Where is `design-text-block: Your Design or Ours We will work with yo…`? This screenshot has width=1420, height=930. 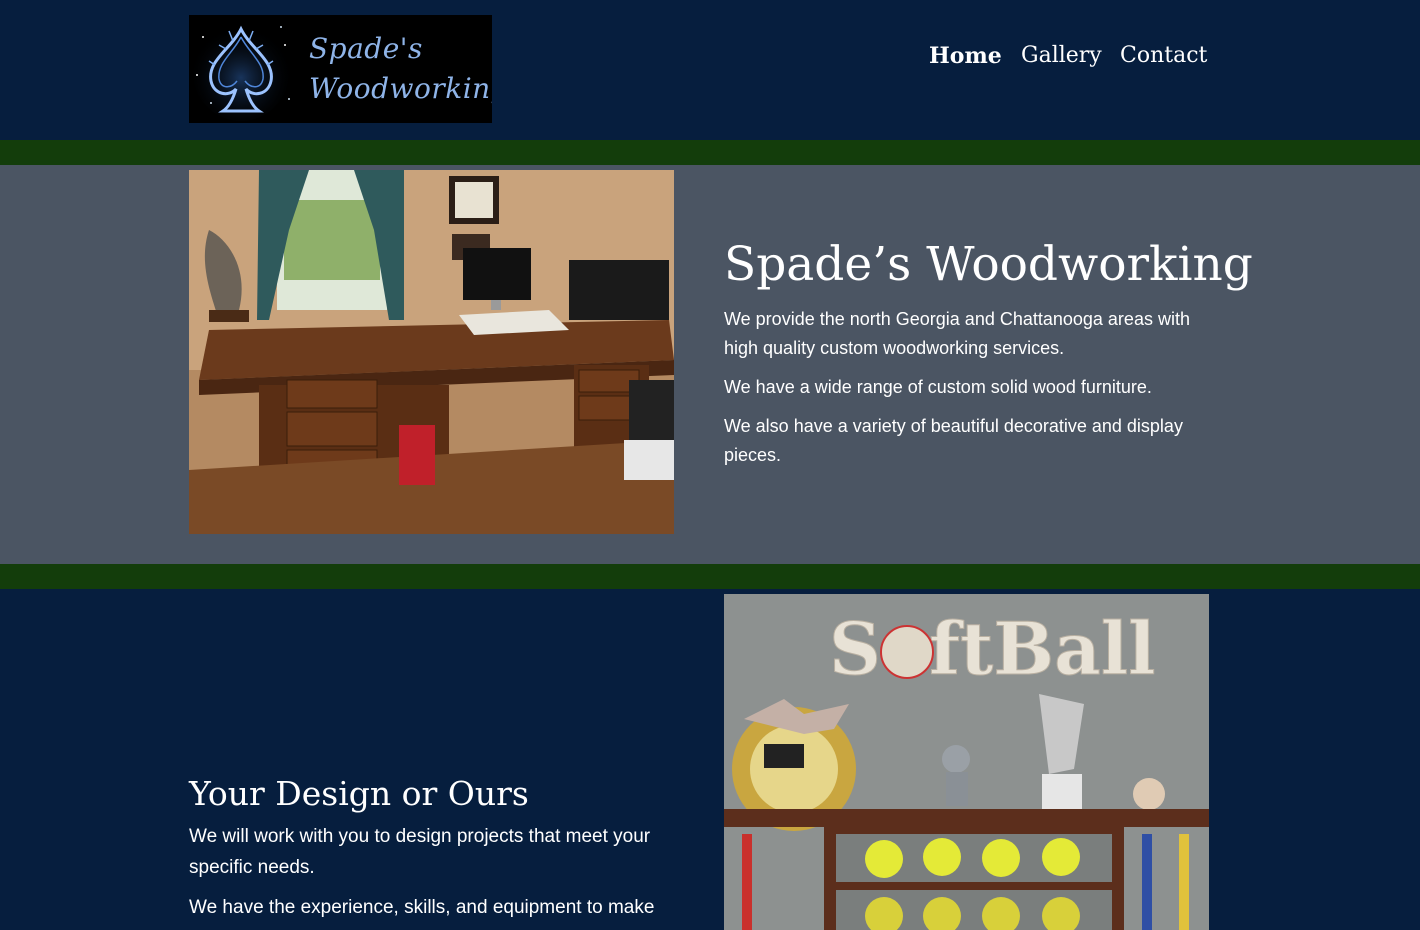 design-text-block: Your Design or Ours We will work with yo… is located at coordinates (434, 850).